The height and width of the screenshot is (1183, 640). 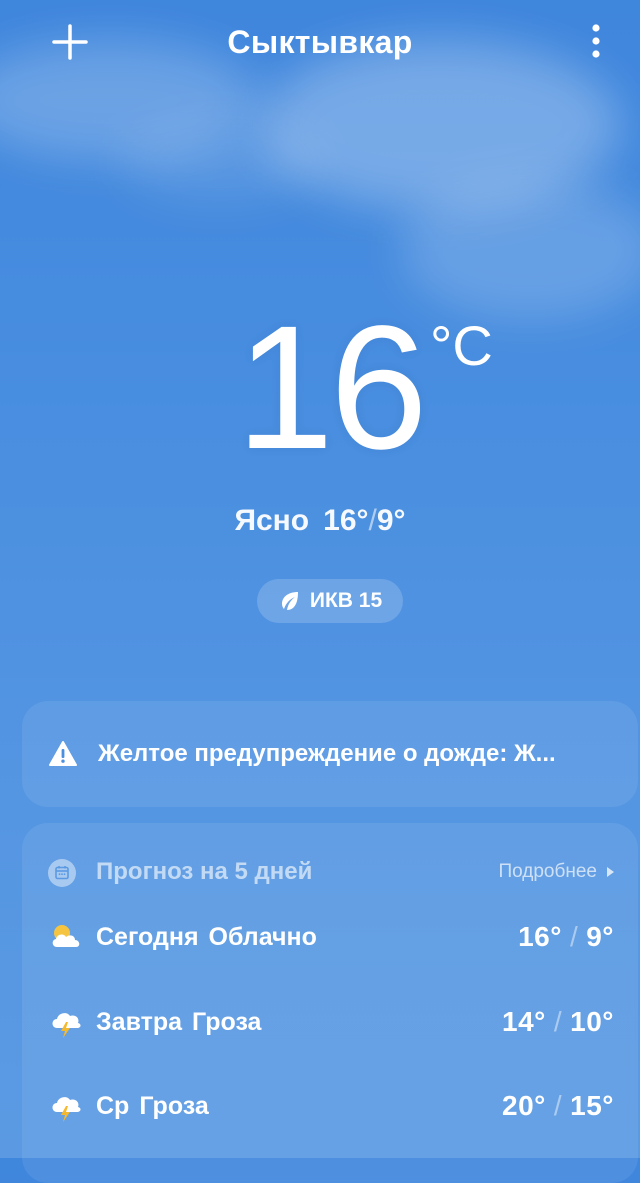 I want to click on aqi-badge: ИКВ 15, so click(x=330, y=601).